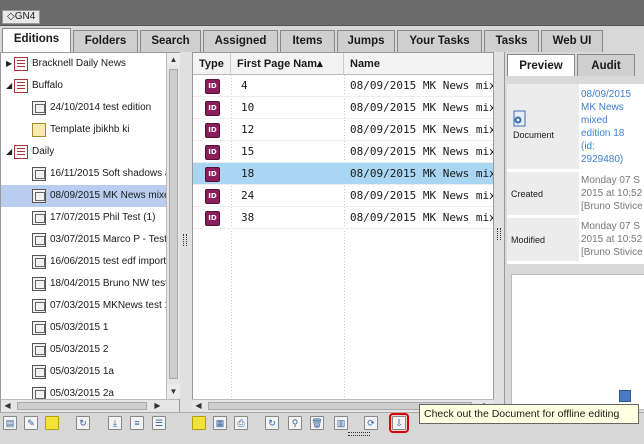  I want to click on tree-item: 18/04/2015 Bruno NW test, so click(84, 284).